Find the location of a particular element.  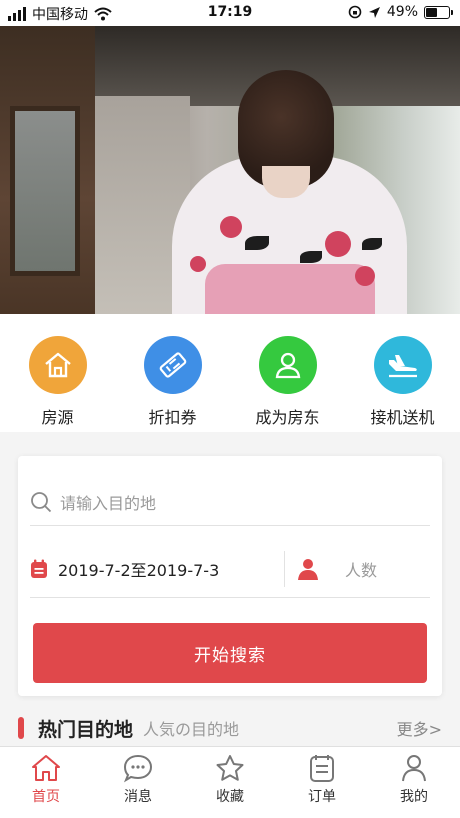

plane-icon is located at coordinates (402, 365).